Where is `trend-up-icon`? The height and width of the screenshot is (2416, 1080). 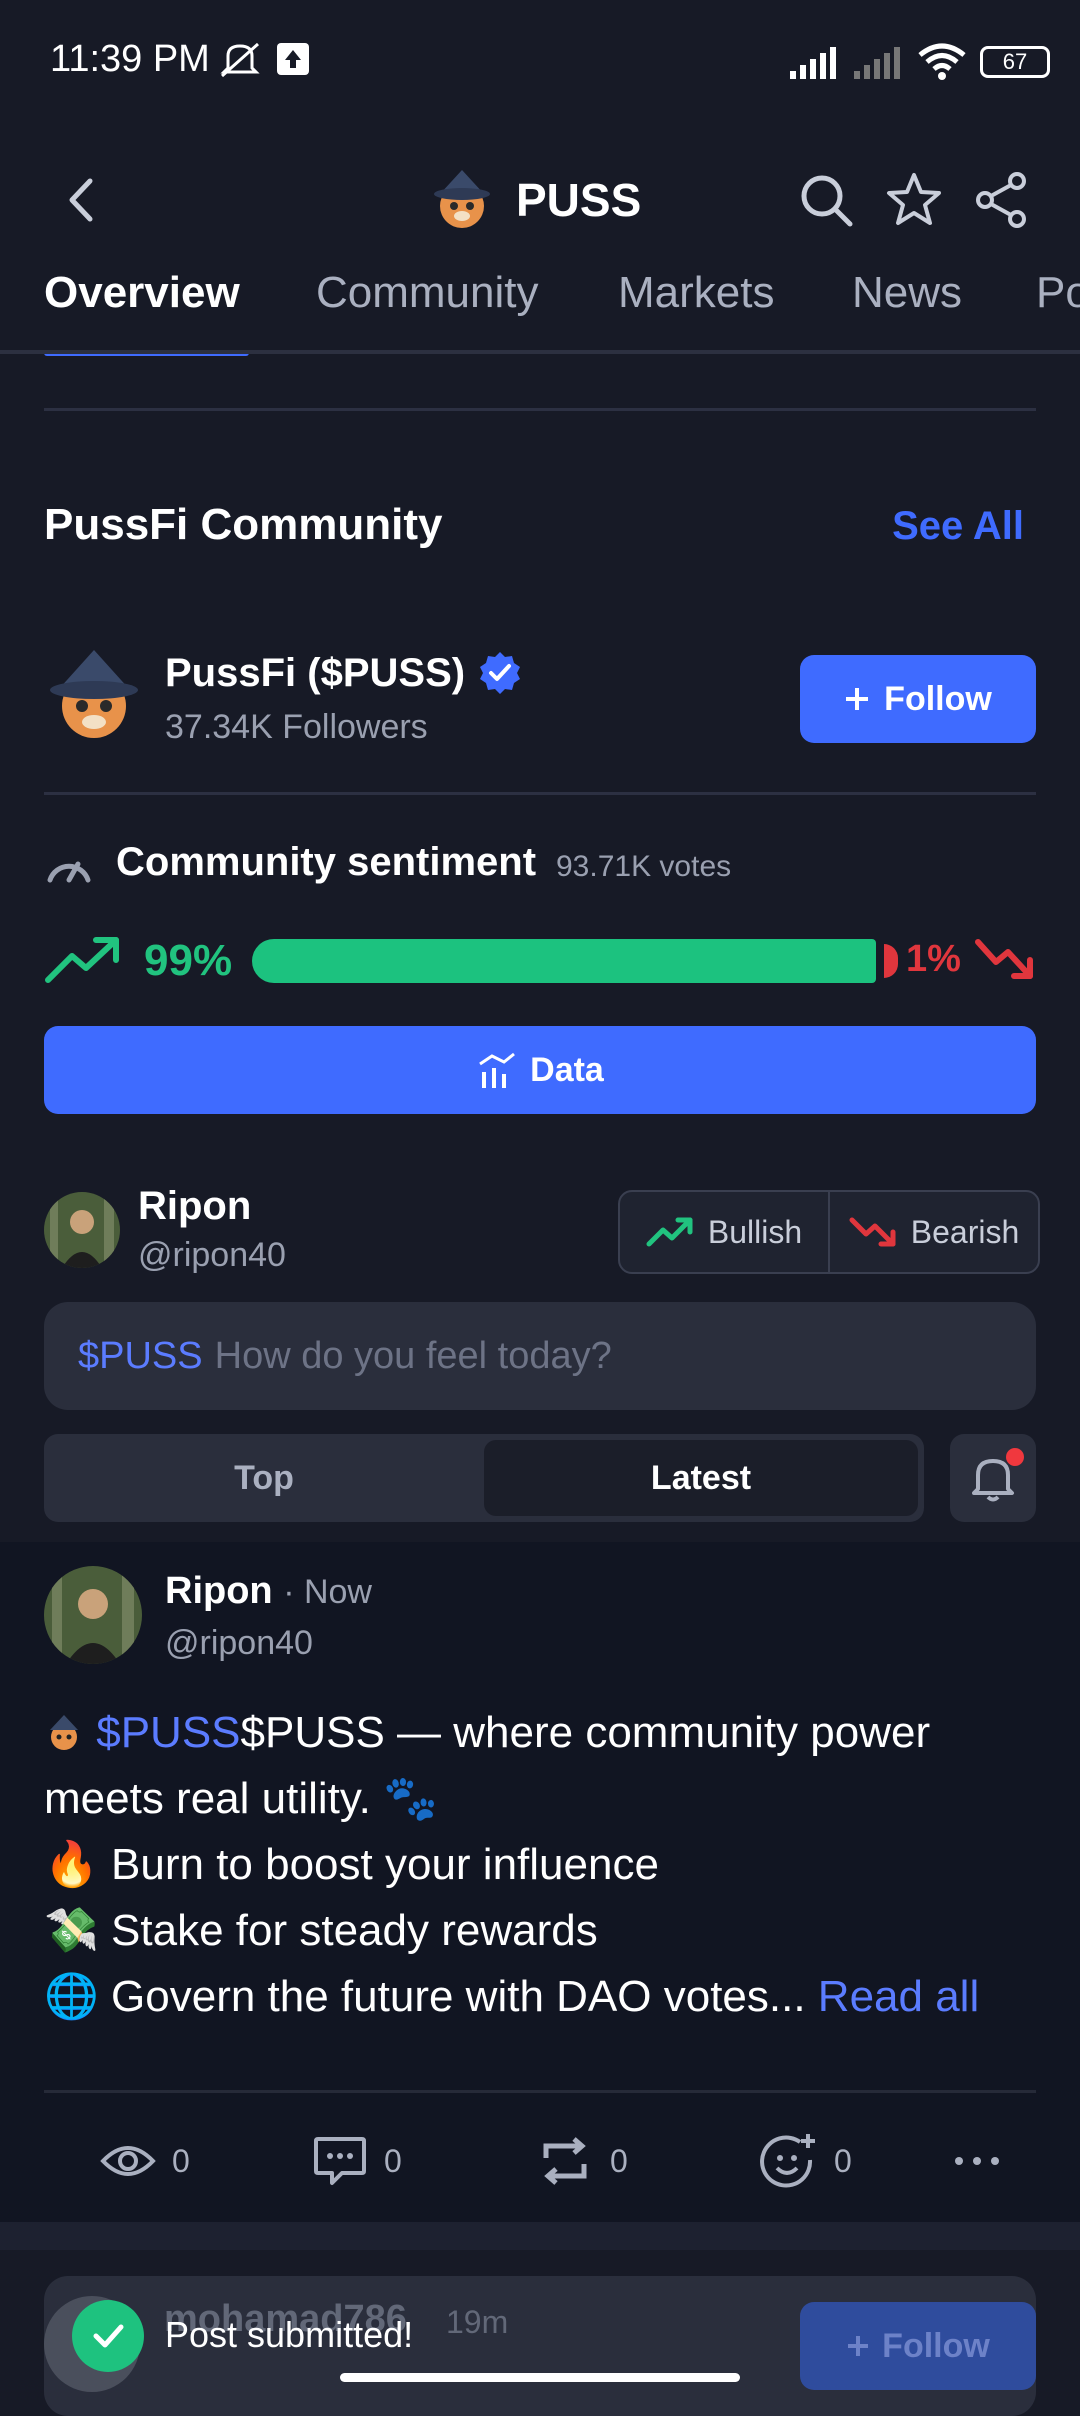 trend-up-icon is located at coordinates (82, 960).